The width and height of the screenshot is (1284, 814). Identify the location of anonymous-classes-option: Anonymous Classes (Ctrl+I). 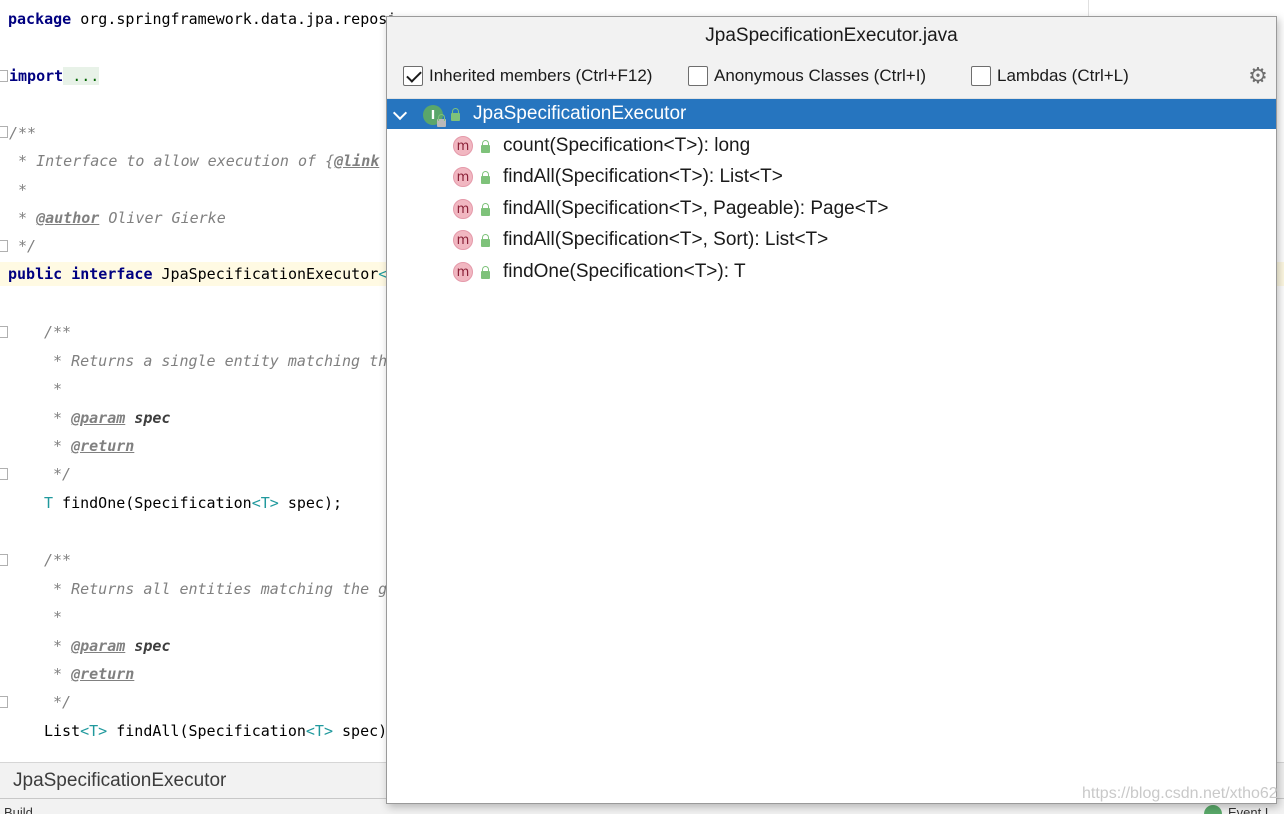
(807, 76).